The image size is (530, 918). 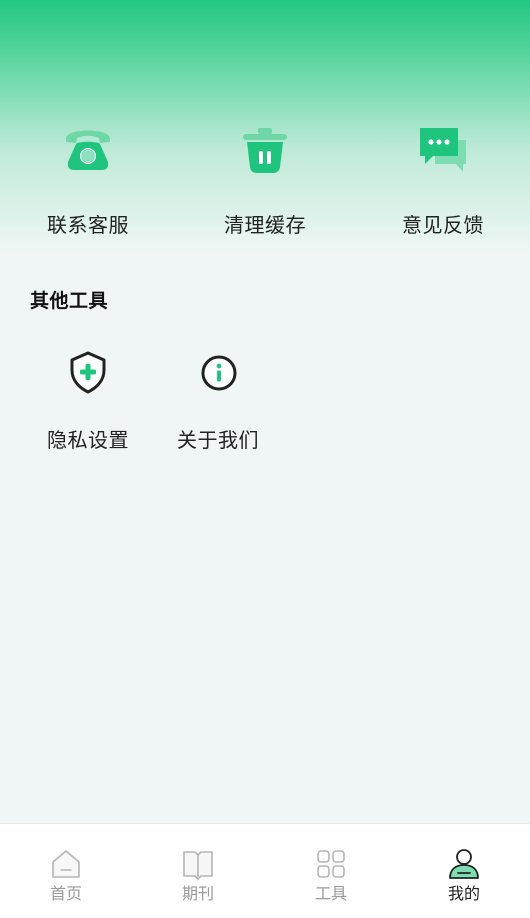 What do you see at coordinates (88, 150) in the screenshot?
I see `phone-icon` at bounding box center [88, 150].